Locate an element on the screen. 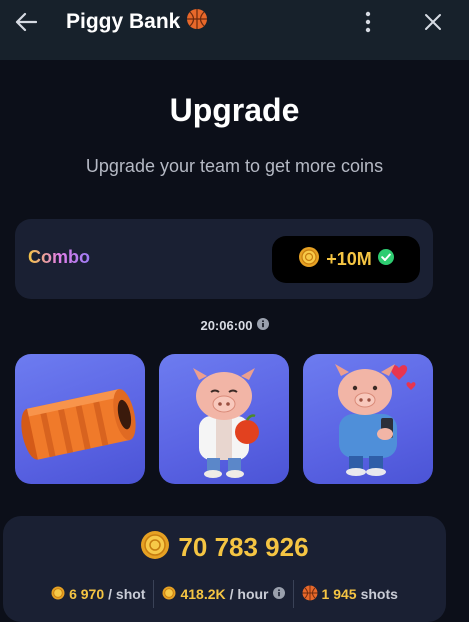 This screenshot has height=622, width=469. coin-balance: 70 783 926 is located at coordinates (224, 547).